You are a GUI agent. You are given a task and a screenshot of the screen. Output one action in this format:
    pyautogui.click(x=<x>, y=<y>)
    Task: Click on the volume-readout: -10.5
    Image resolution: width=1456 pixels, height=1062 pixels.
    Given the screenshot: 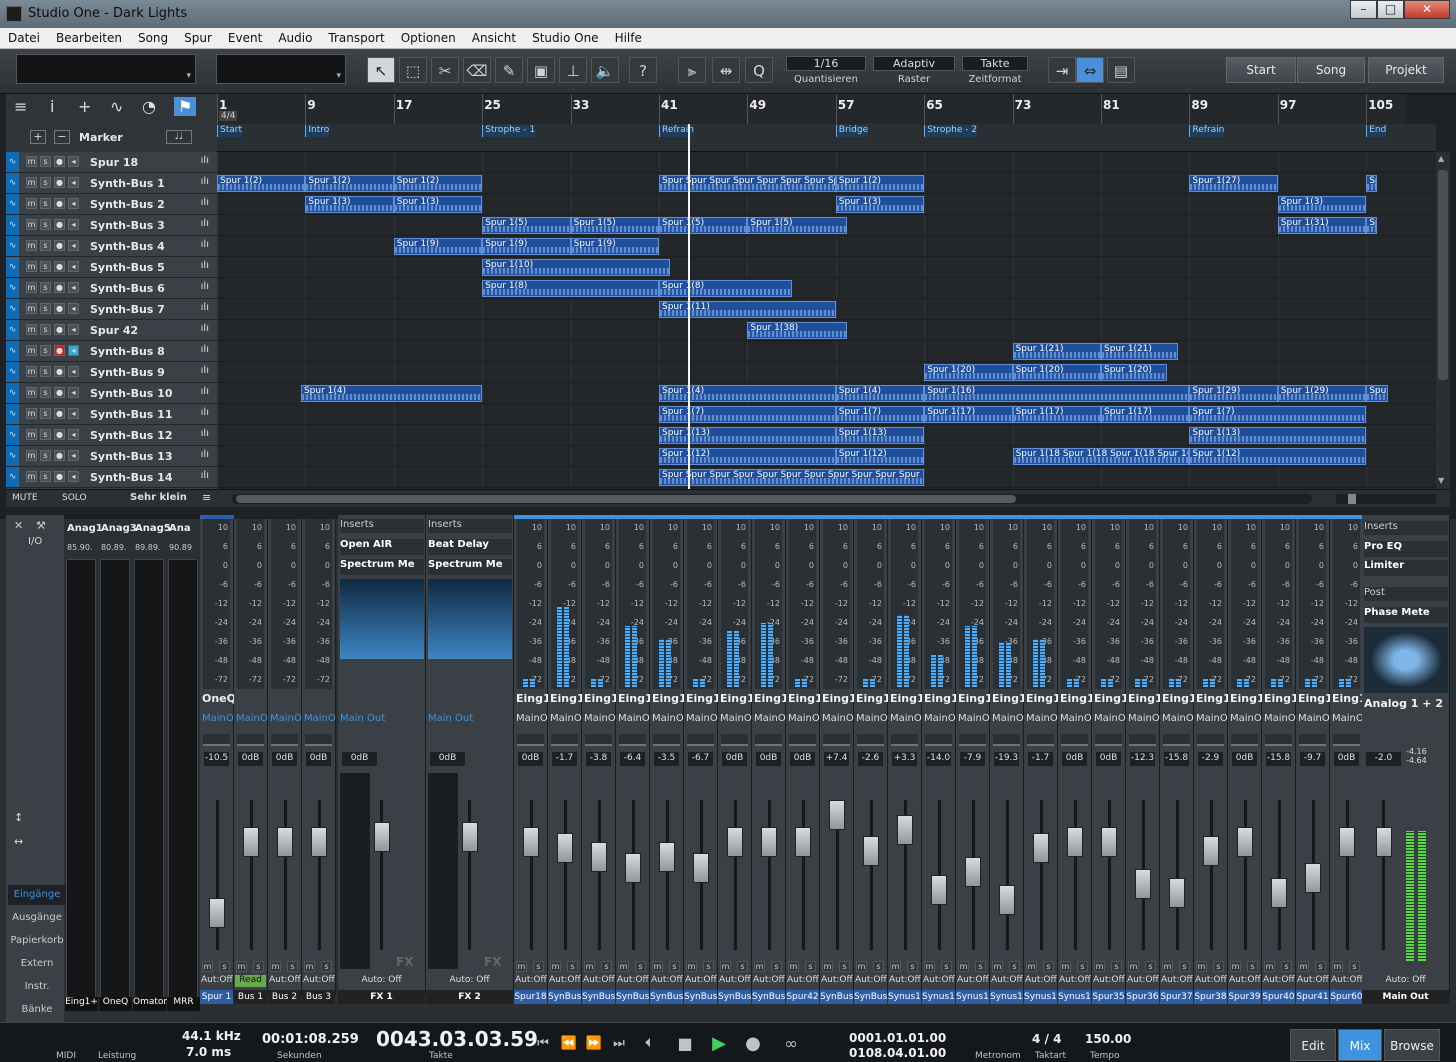 What is the action you would take?
    pyautogui.click(x=216, y=759)
    